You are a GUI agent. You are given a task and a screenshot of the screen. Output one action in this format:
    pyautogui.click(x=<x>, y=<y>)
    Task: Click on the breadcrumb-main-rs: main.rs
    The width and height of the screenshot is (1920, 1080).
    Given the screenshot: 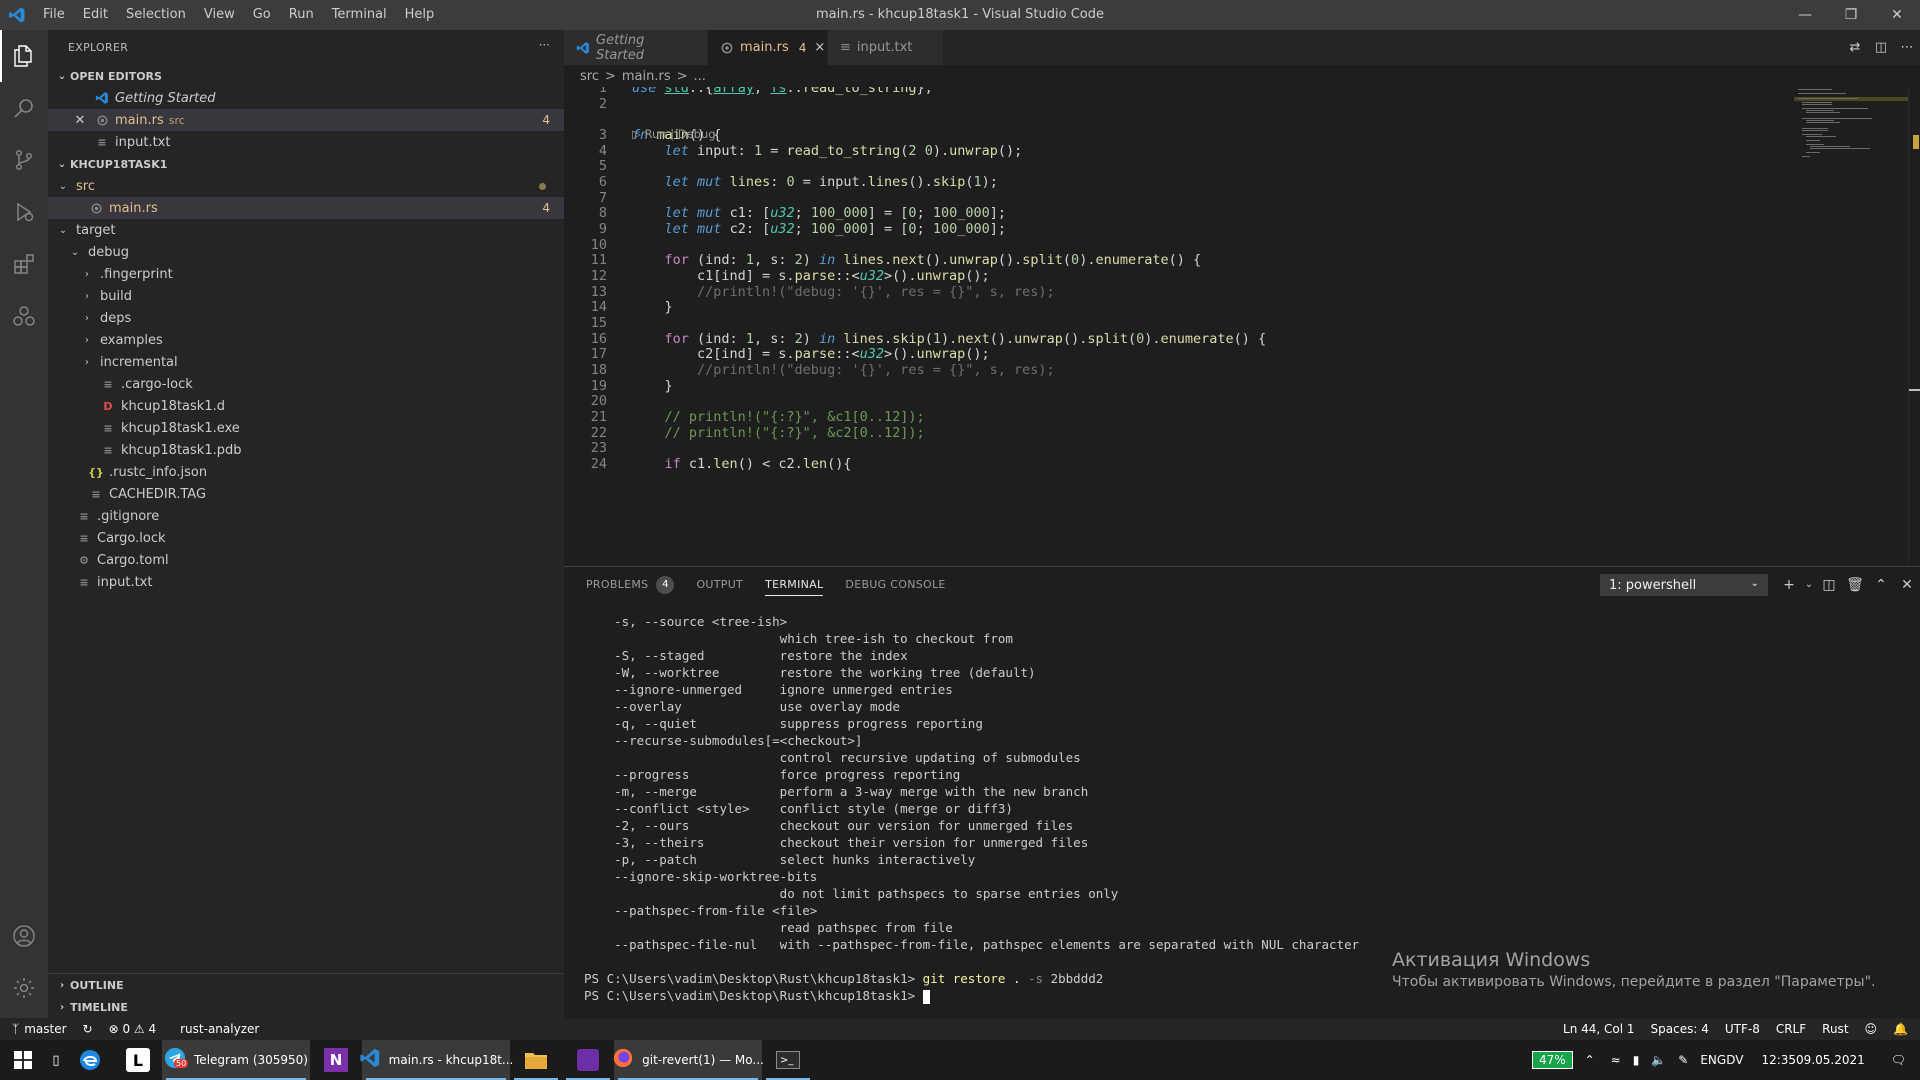 What is the action you would take?
    pyautogui.click(x=646, y=76)
    